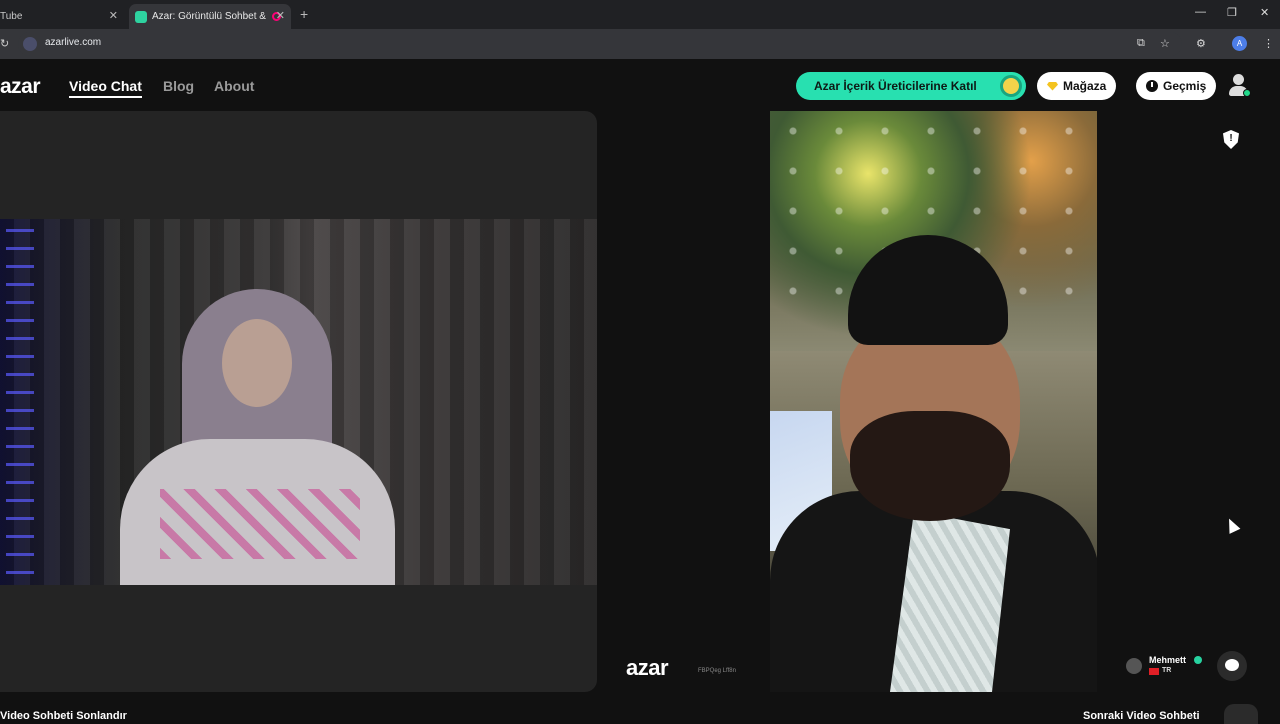 This screenshot has width=1280, height=724. What do you see at coordinates (895, 86) in the screenshot?
I see `join-creators-label: Azar İçerik Üreticilerine Katıl` at bounding box center [895, 86].